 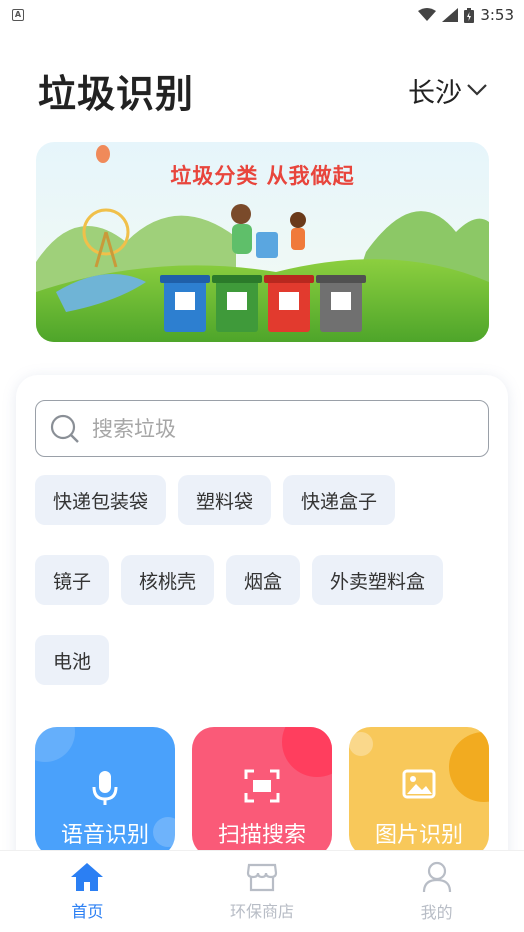 What do you see at coordinates (435, 93) in the screenshot?
I see `city-label: 长沙` at bounding box center [435, 93].